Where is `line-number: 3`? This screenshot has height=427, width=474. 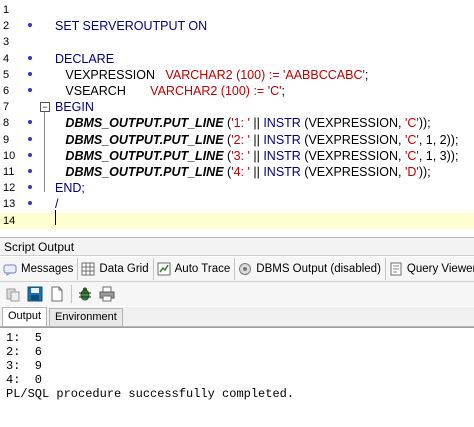 line-number: 3 is located at coordinates (6, 42).